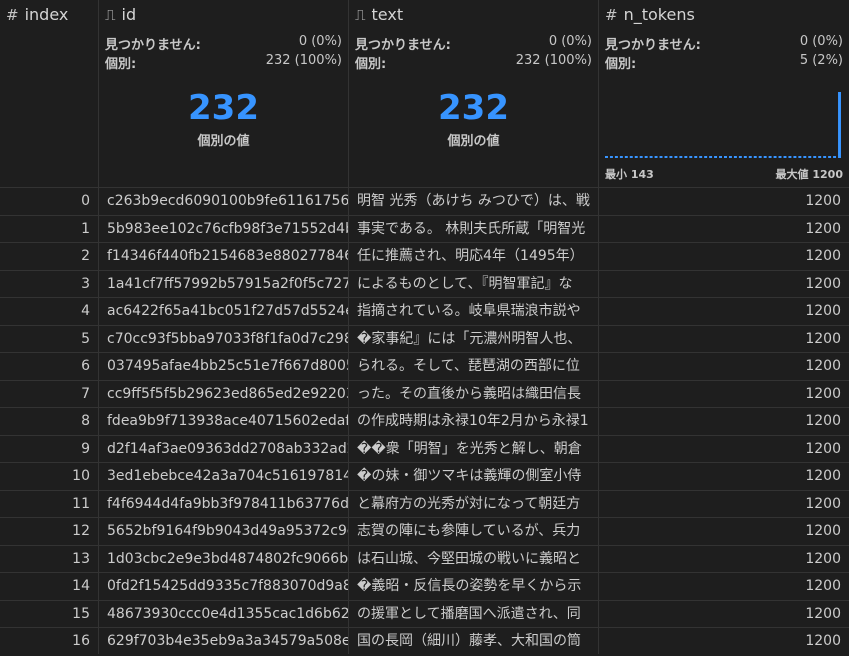 The height and width of the screenshot is (656, 849). Describe the element at coordinates (45, 422) in the screenshot. I see `row-index-cell: 8` at that location.